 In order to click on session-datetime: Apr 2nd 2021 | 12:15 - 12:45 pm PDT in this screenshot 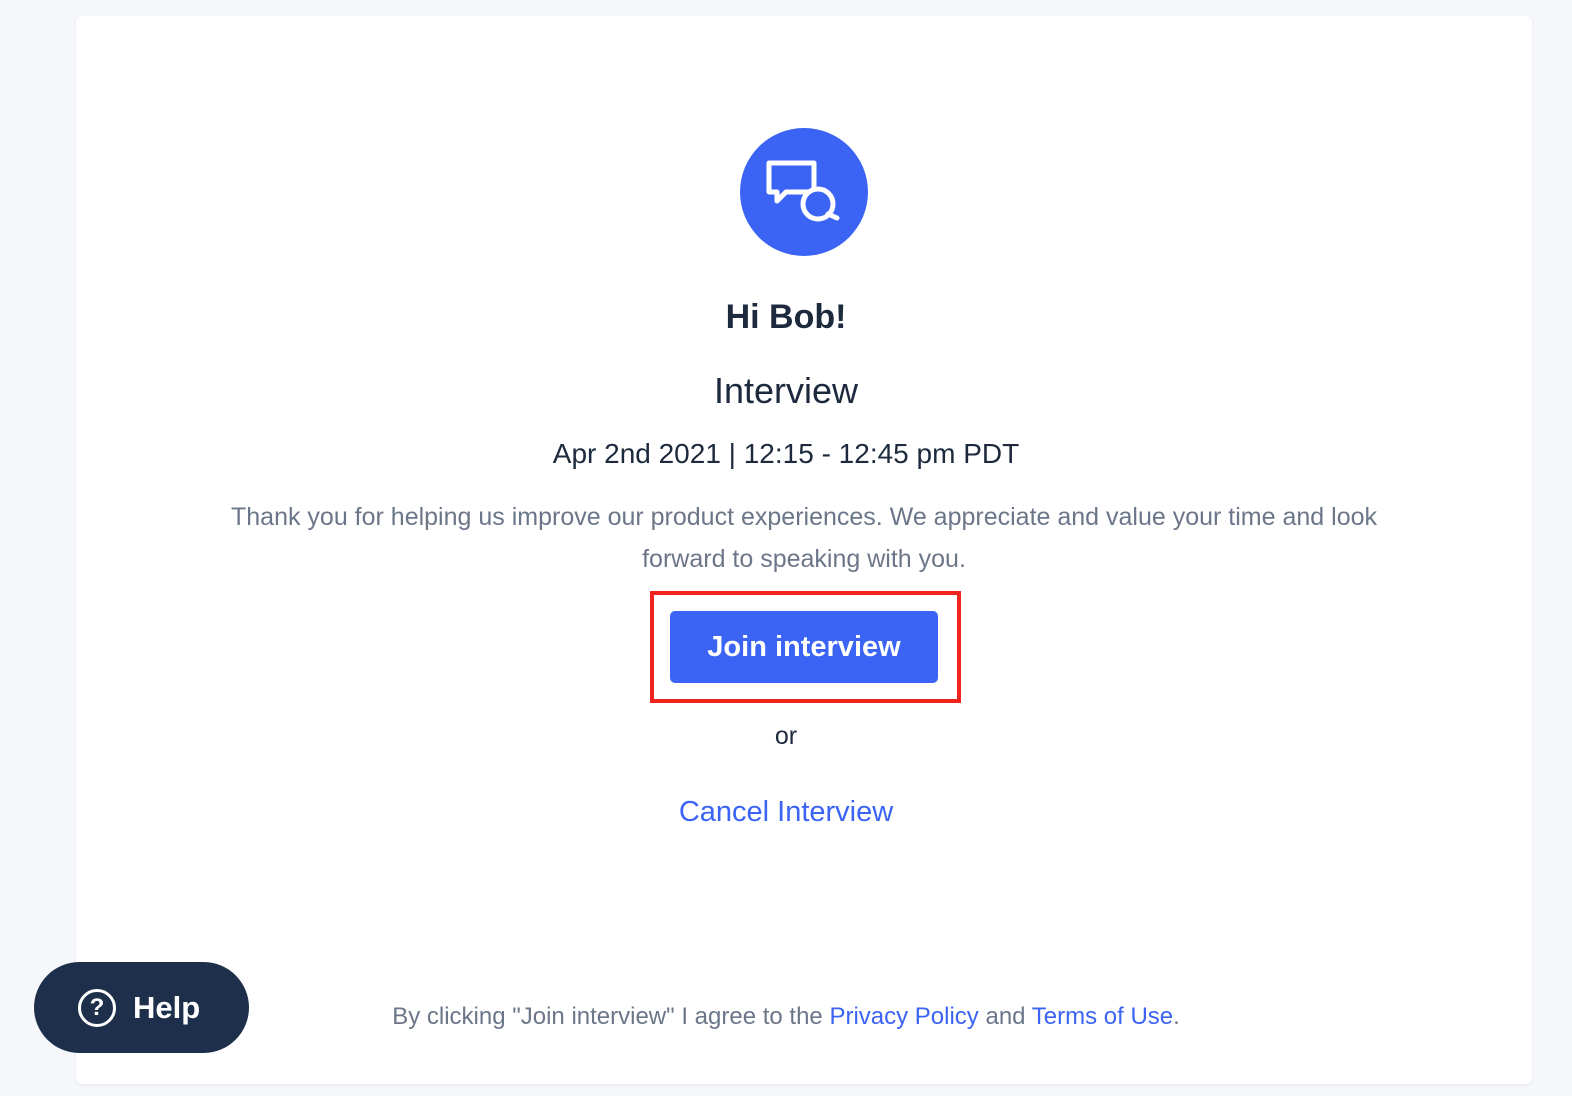, I will do `click(786, 453)`.